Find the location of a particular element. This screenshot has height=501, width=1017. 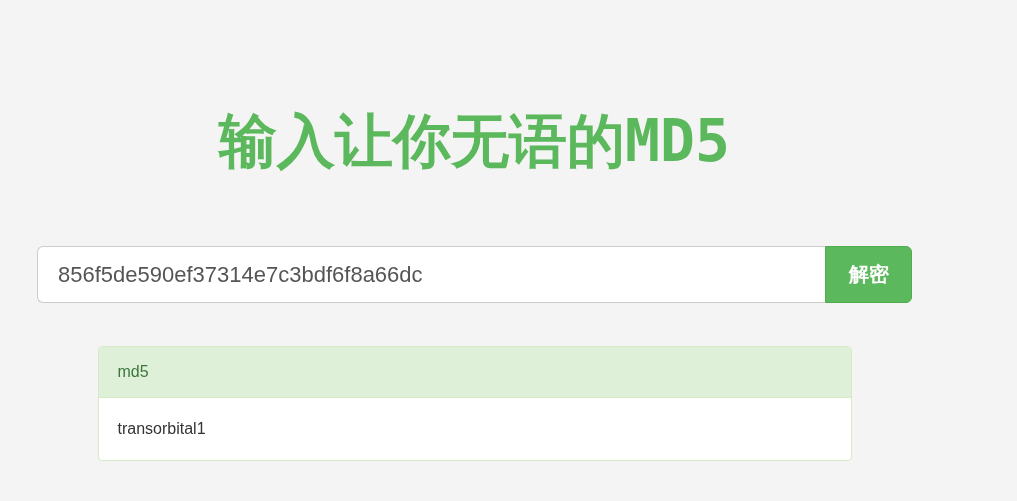

heading-text: md5 is located at coordinates (133, 372).